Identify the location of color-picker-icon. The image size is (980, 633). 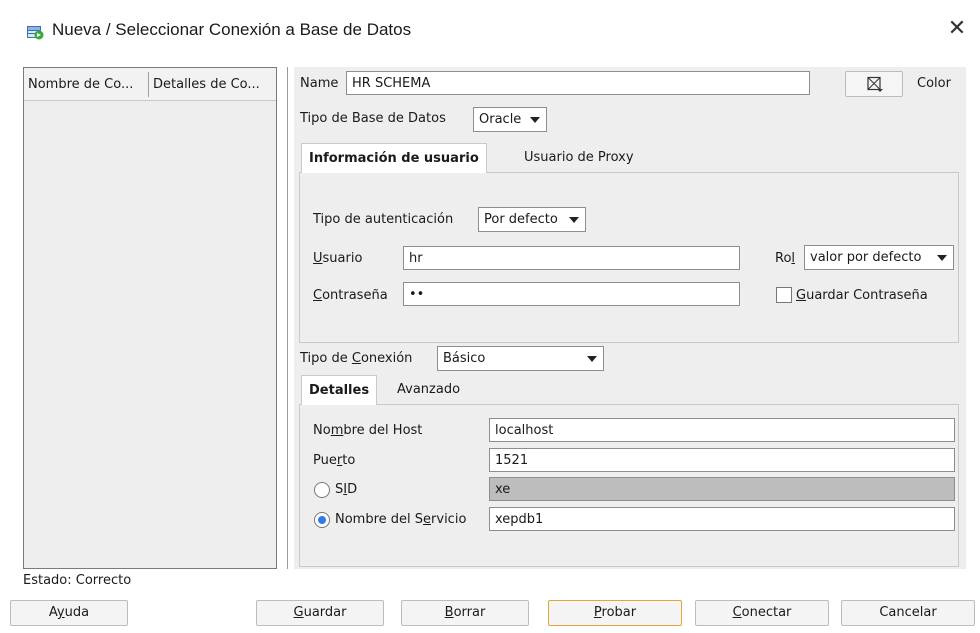
(875, 84).